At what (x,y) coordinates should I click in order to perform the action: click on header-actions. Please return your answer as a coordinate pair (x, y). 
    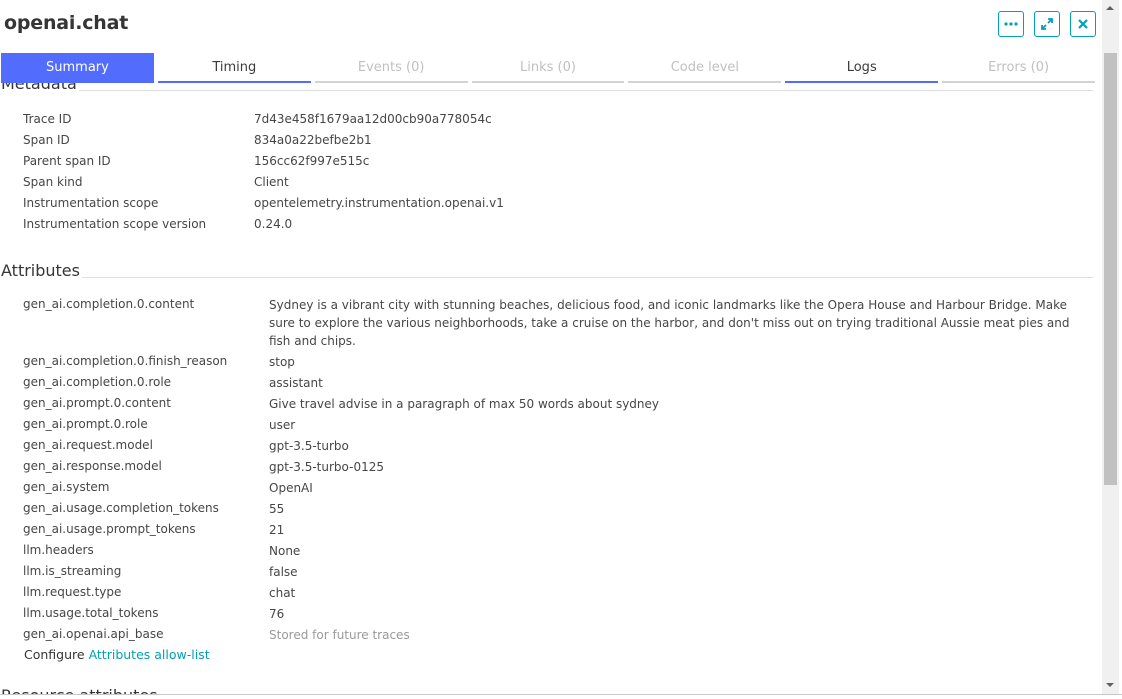
    Looking at the image, I should click on (1047, 24).